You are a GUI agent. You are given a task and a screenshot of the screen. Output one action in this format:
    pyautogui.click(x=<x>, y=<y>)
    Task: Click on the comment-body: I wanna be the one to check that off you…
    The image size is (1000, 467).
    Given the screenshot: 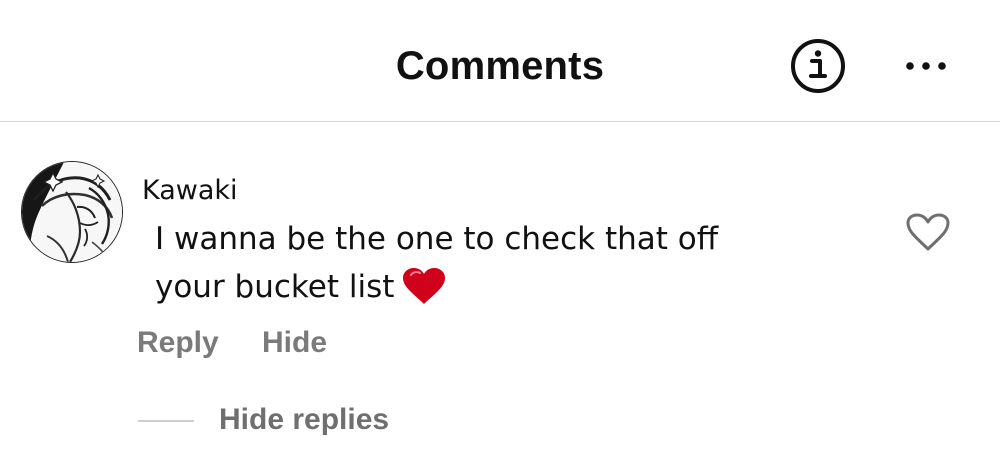 What is the action you would take?
    pyautogui.click(x=465, y=263)
    